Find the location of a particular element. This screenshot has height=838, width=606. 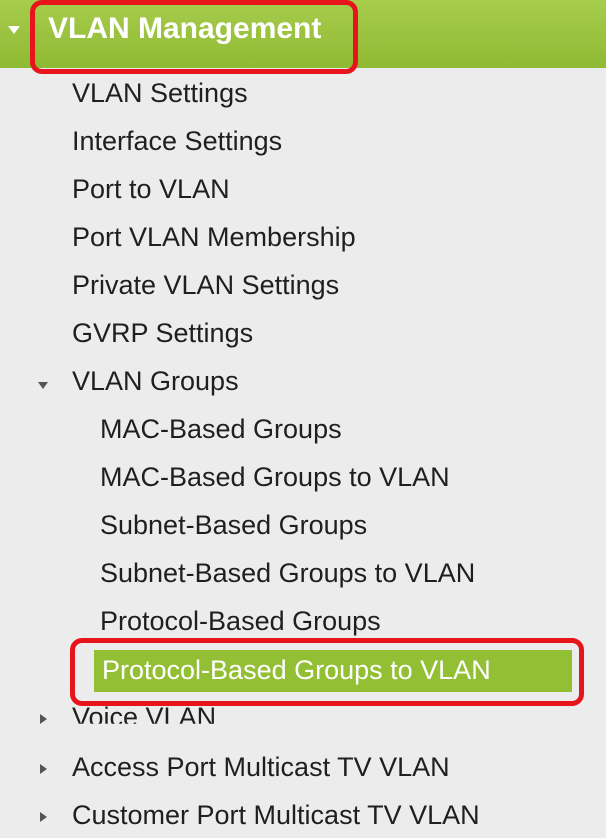

nav-item-port-to-vlan: Port to VLAN is located at coordinates (151, 189).